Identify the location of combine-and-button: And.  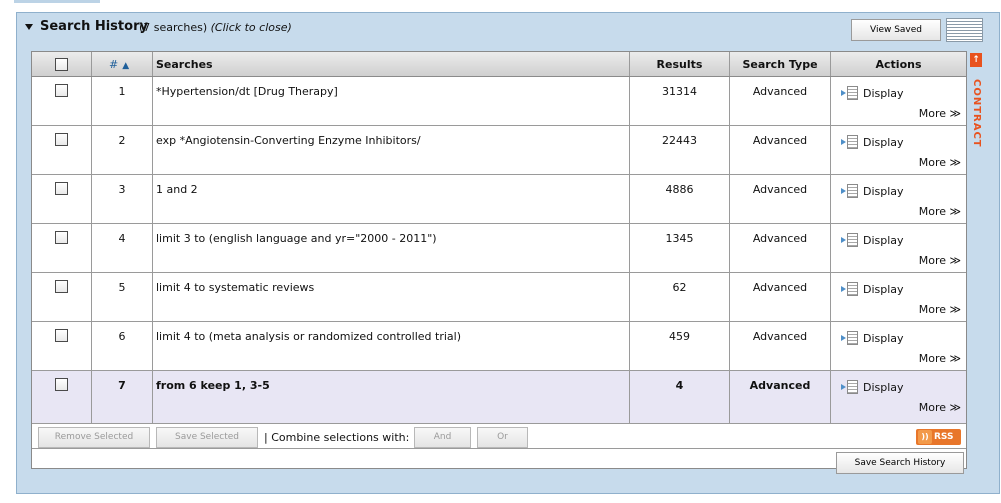
(442, 437).